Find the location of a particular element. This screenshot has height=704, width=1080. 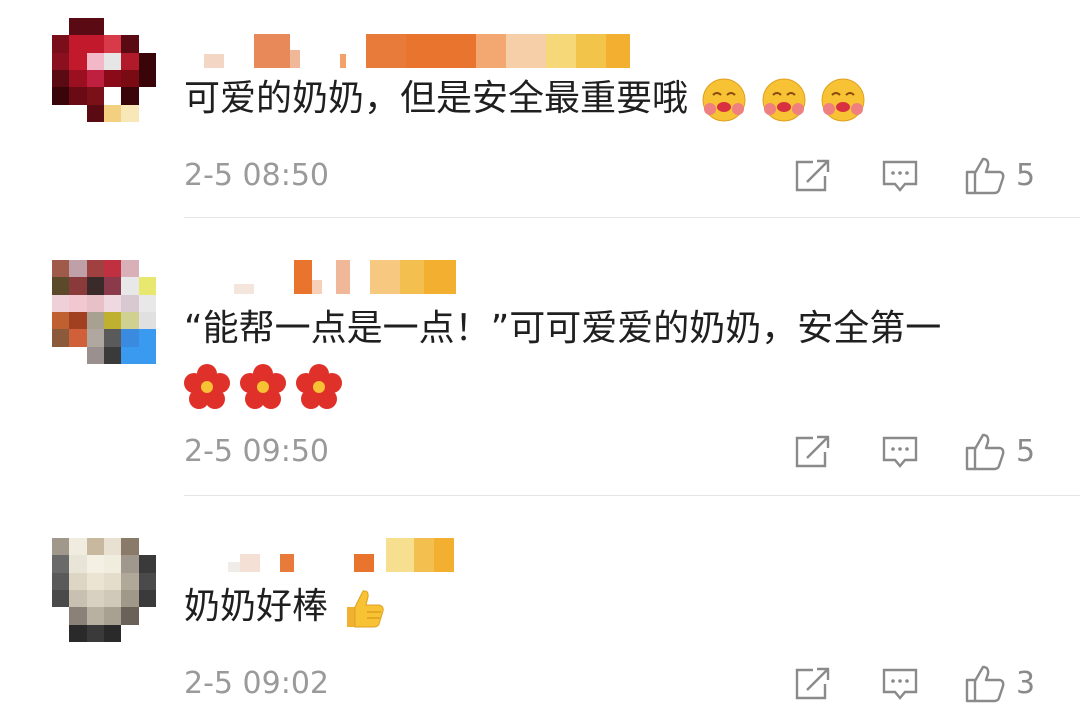

comment-text-body: 奶奶好棒 is located at coordinates (256, 606).